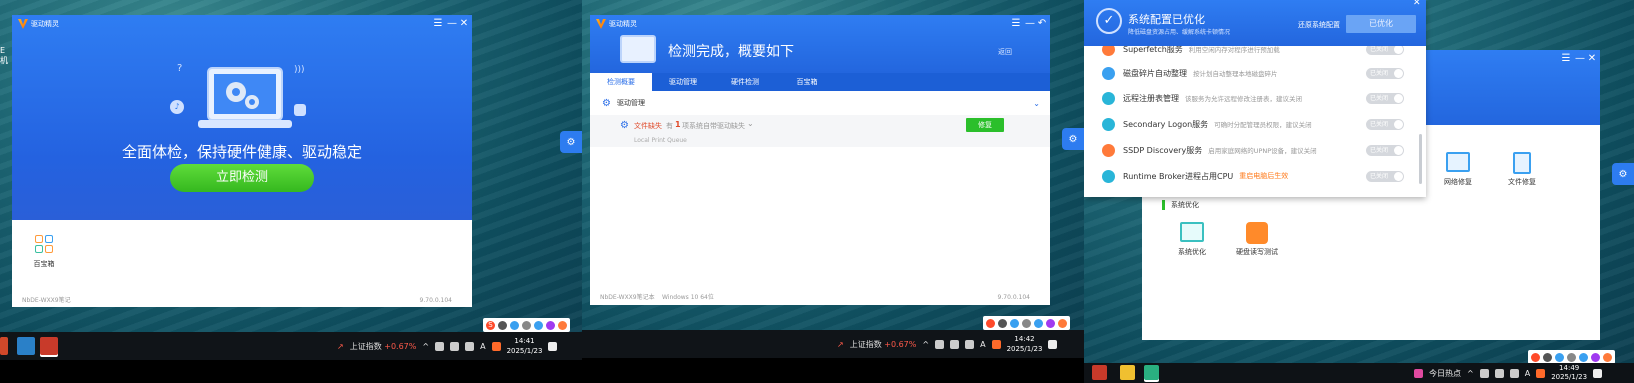  Describe the element at coordinates (745, 82) in the screenshot. I see `tab-hardware-check: 硬件检测` at that location.